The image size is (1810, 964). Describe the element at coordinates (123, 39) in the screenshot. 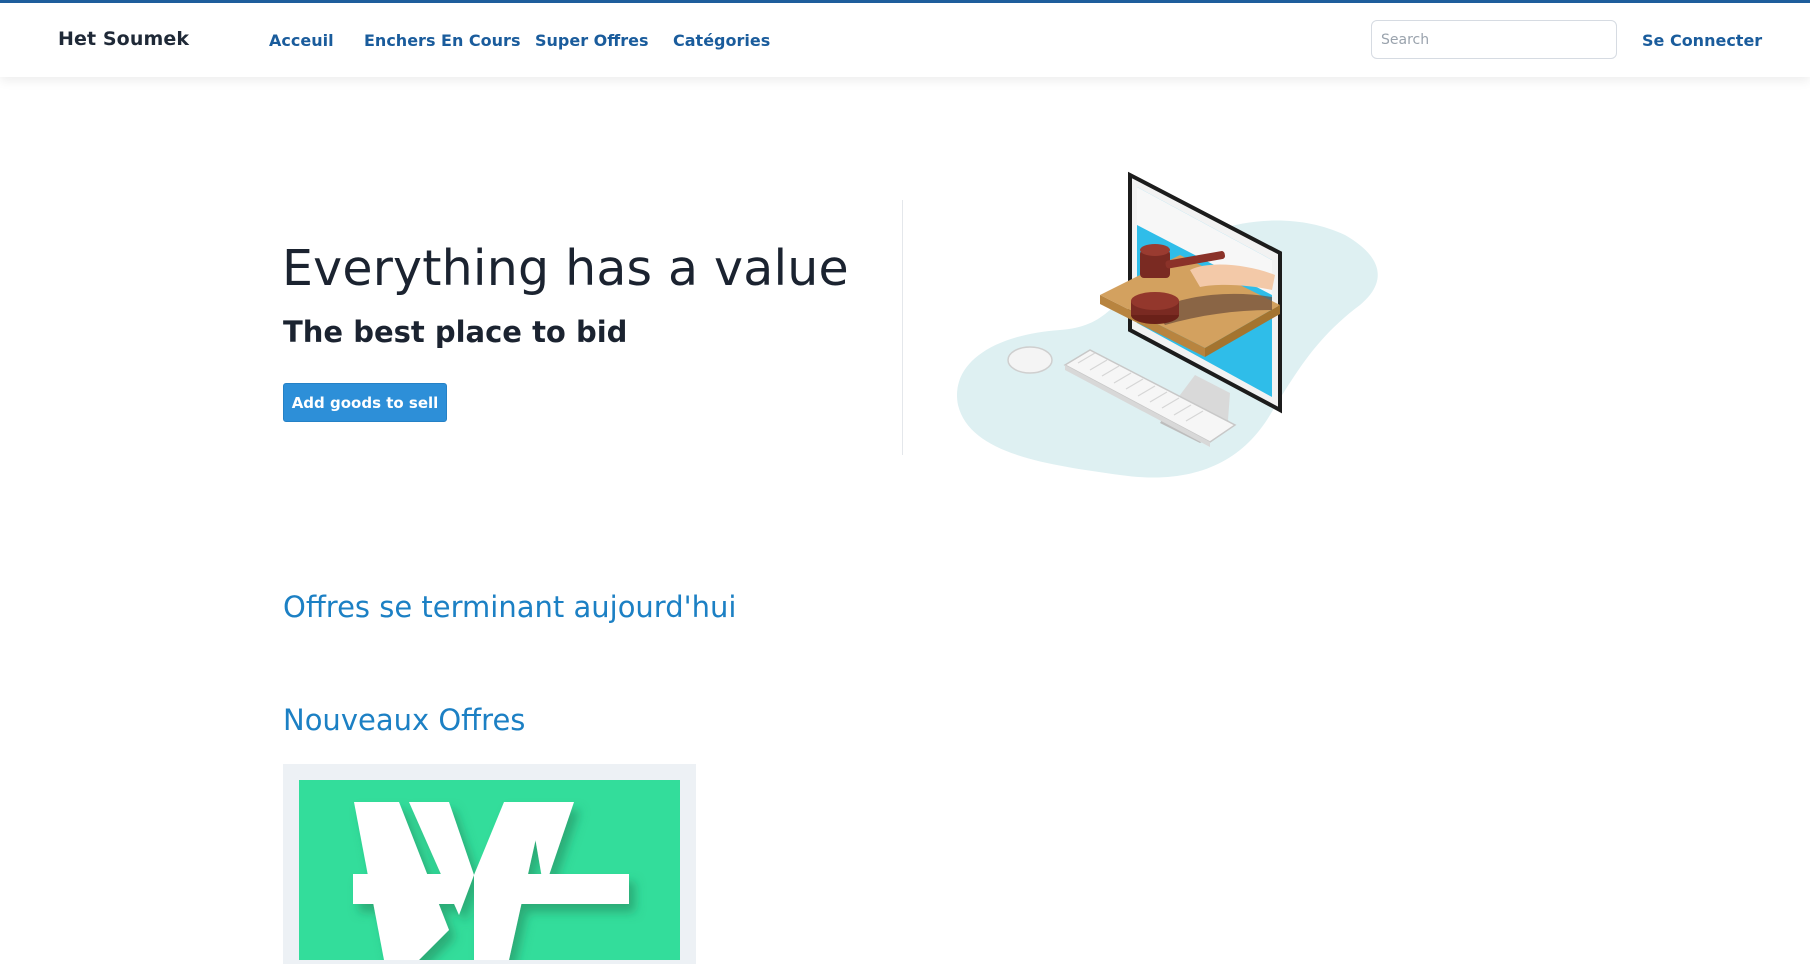

I see `brand-logo: Het Soumek` at that location.